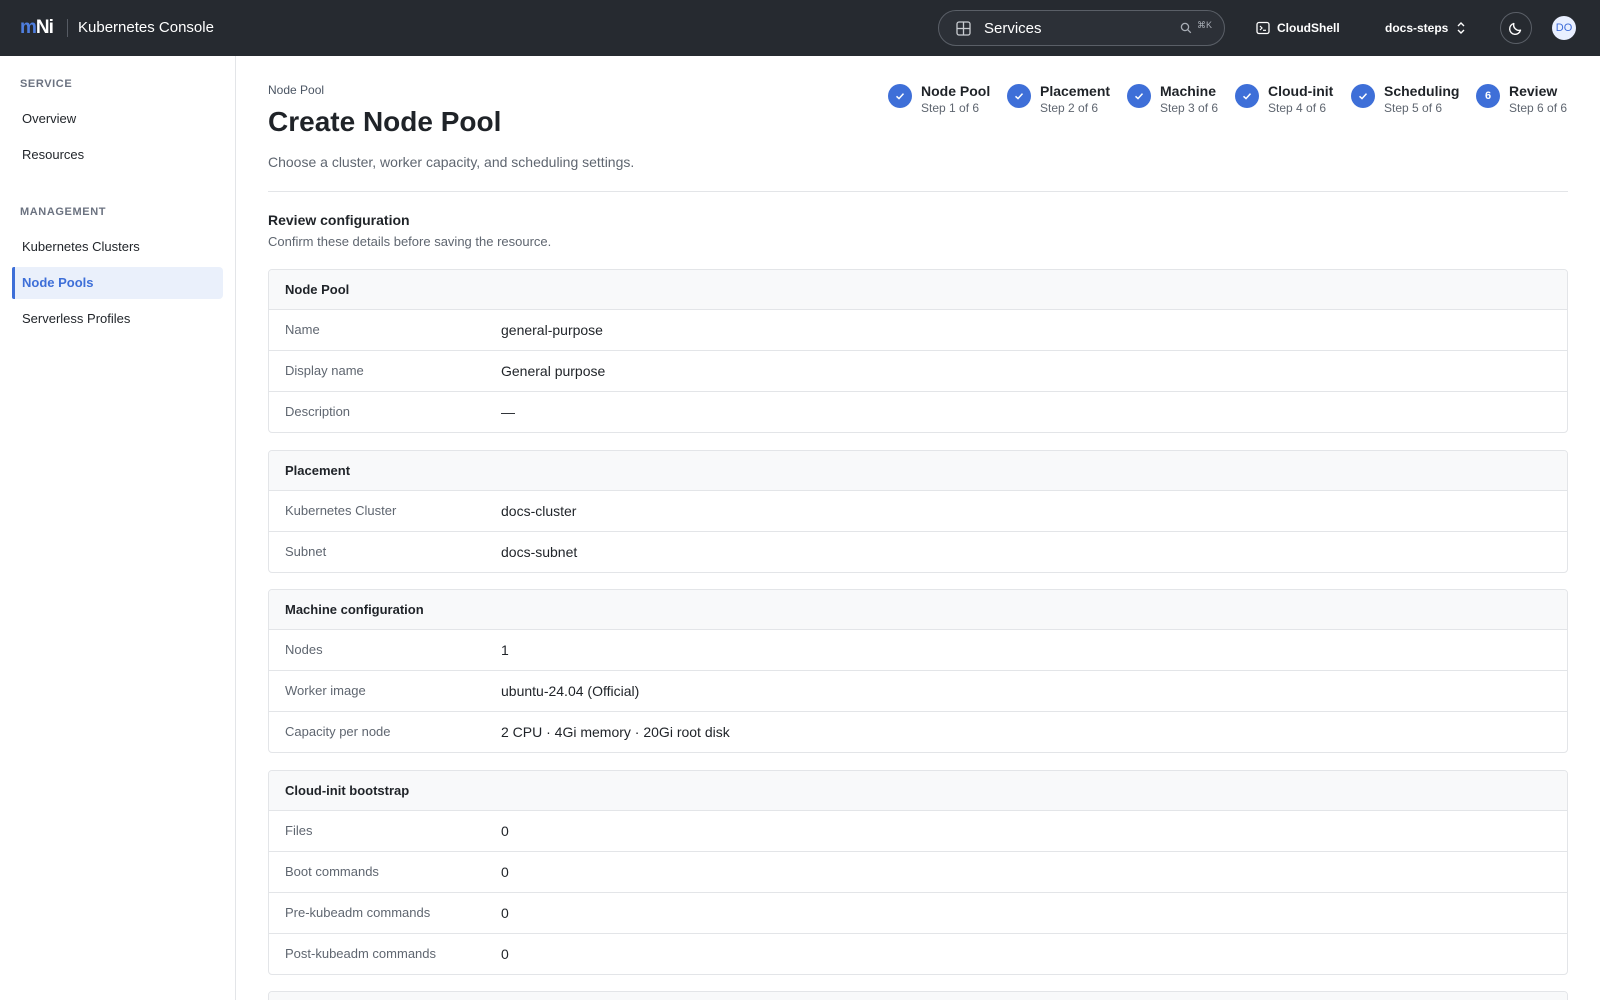 The image size is (1600, 1000). Describe the element at coordinates (1188, 91) in the screenshot. I see `step-label: Machine` at that location.